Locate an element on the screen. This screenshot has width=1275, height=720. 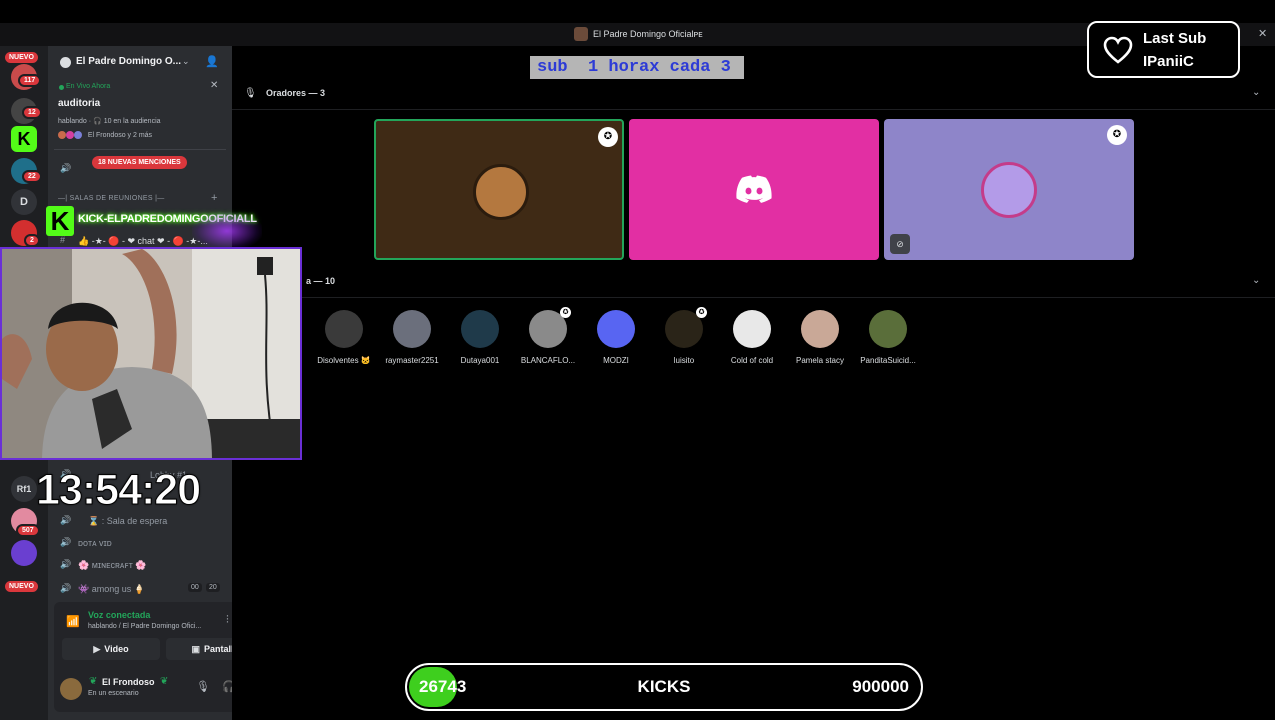
screen-icon: ▣ is located at coordinates (195, 649).